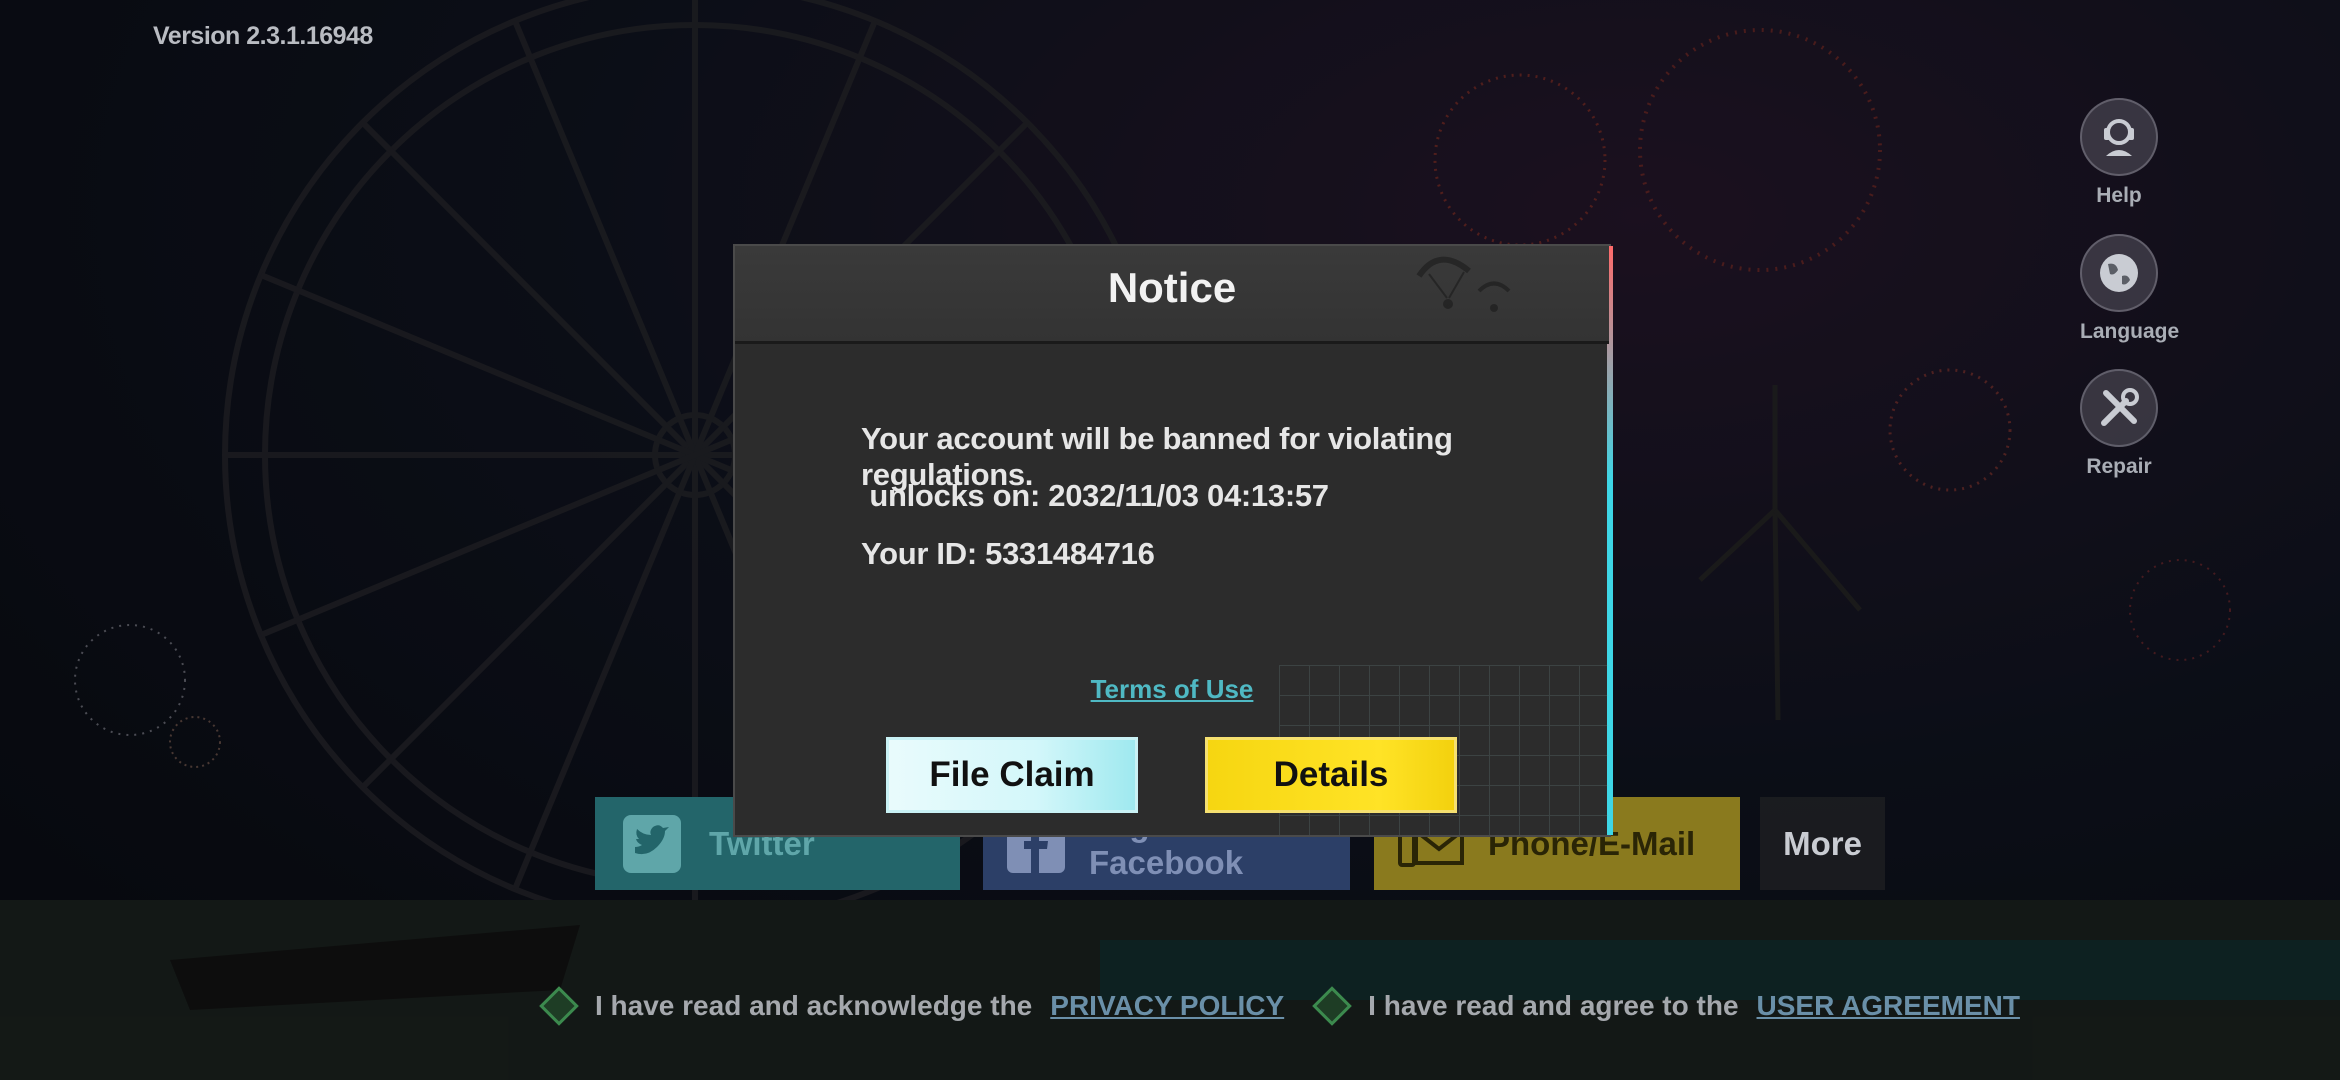  What do you see at coordinates (559, 1006) in the screenshot?
I see `privacy-checkbox` at bounding box center [559, 1006].